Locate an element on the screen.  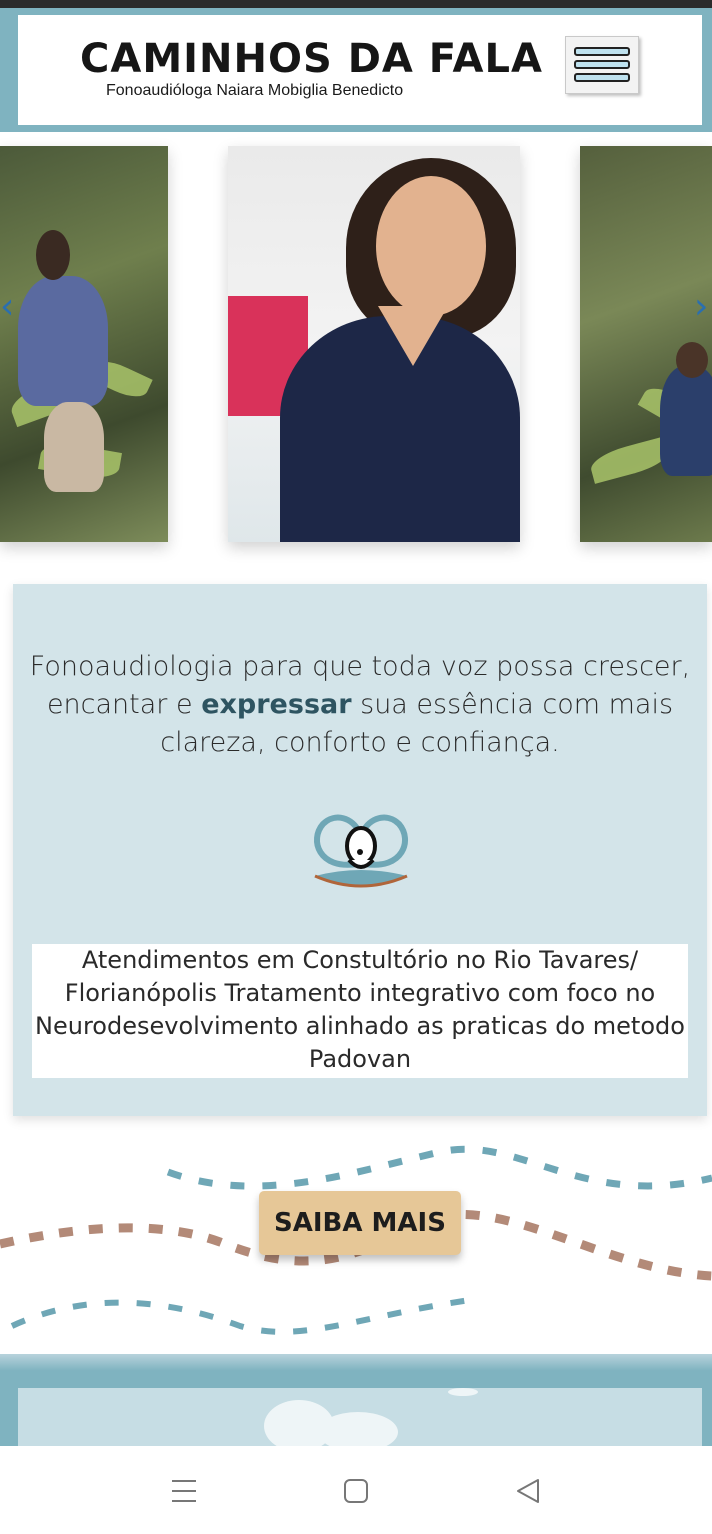
tagline-emphasis: expressar is located at coordinates (276, 704).